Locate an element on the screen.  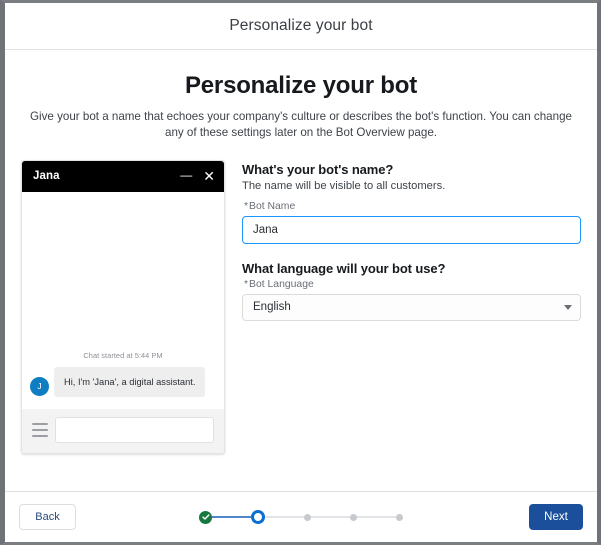
progress-stepper is located at coordinates (301, 517).